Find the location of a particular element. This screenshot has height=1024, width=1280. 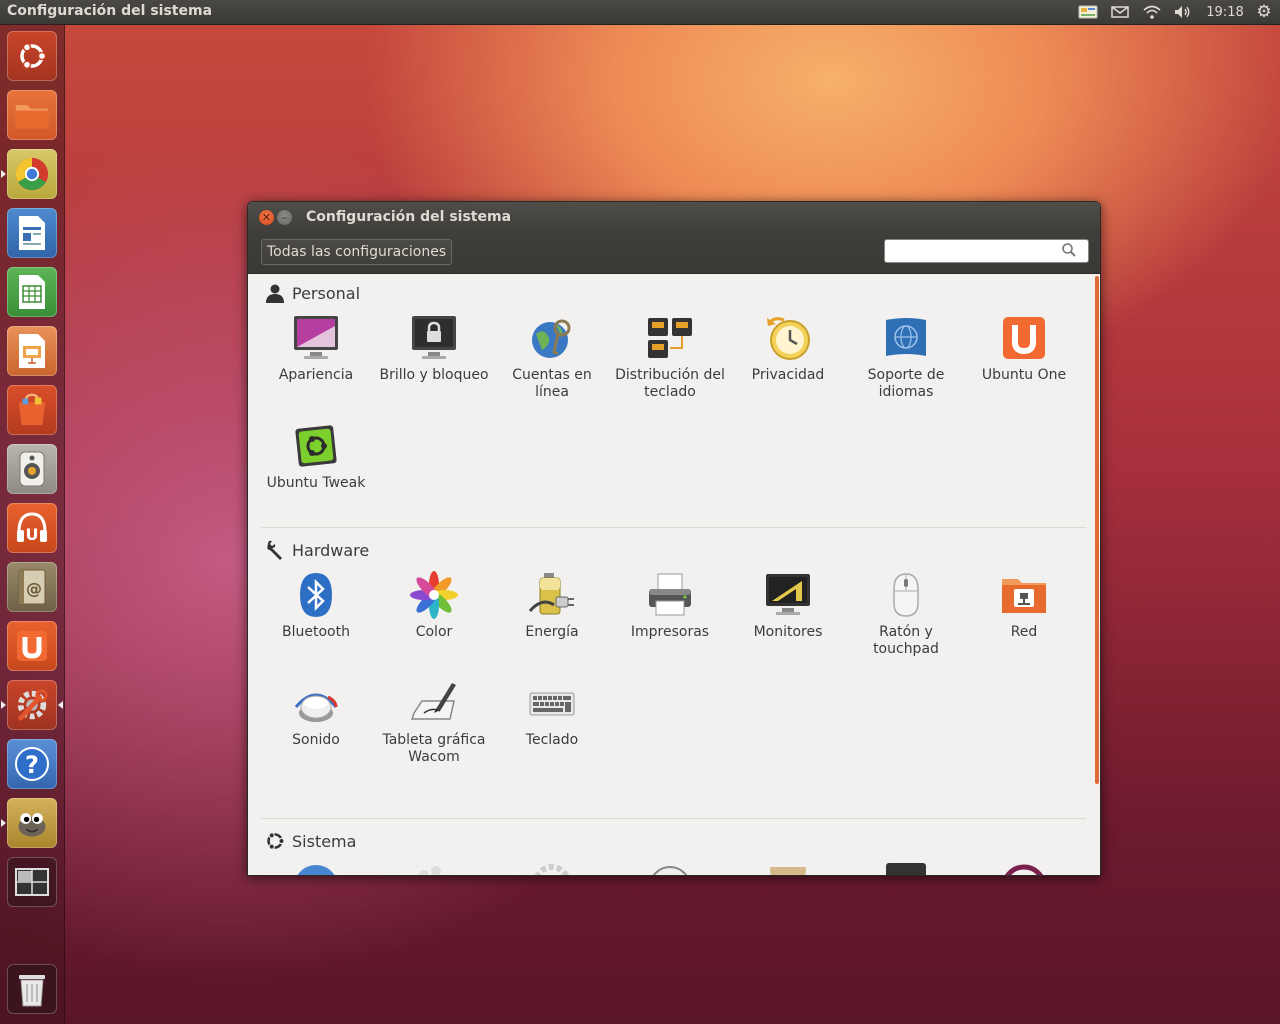

files-launcher is located at coordinates (32, 115).